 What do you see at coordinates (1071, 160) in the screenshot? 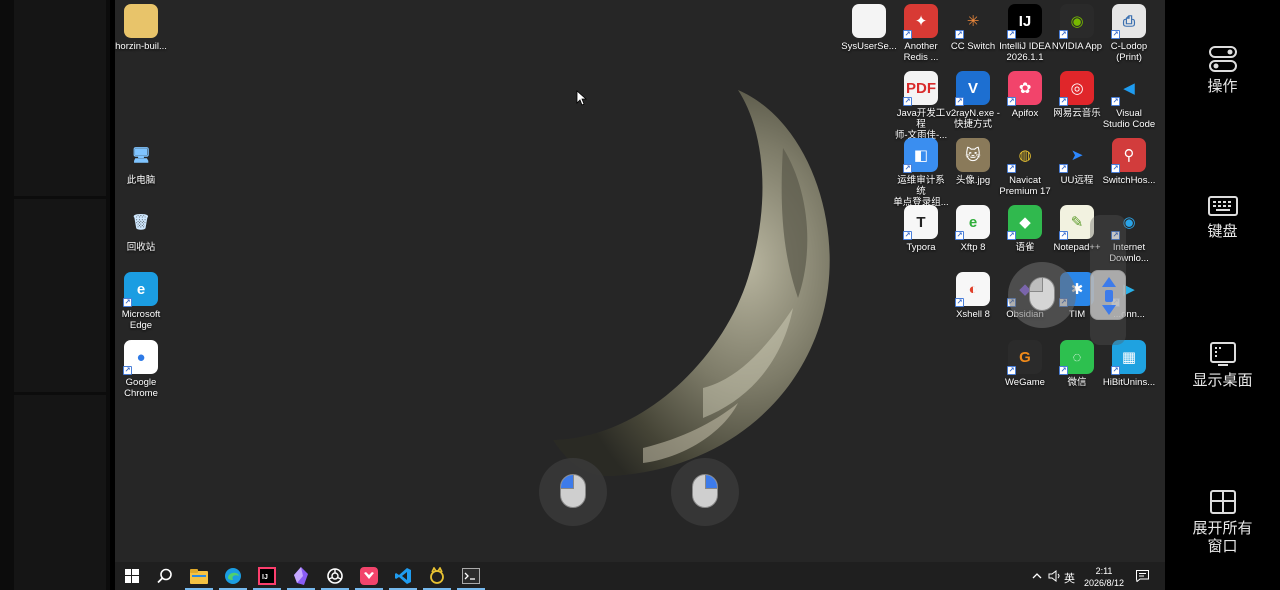
I see `uu-remote-icon: ➤ ↗` at bounding box center [1071, 160].